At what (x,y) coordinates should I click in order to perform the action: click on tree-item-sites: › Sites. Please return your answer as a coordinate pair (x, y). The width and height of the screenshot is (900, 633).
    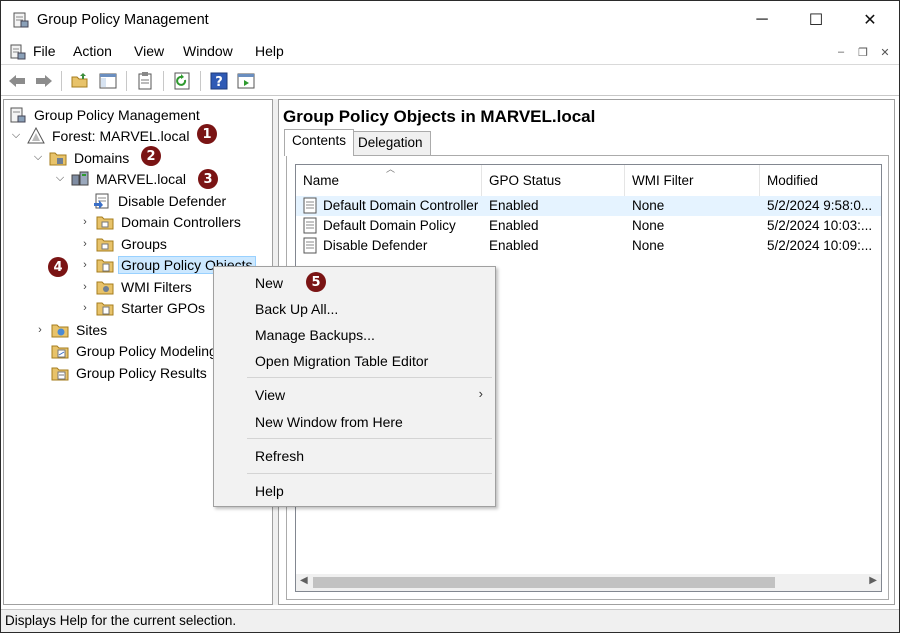
    Looking at the image, I should click on (71, 329).